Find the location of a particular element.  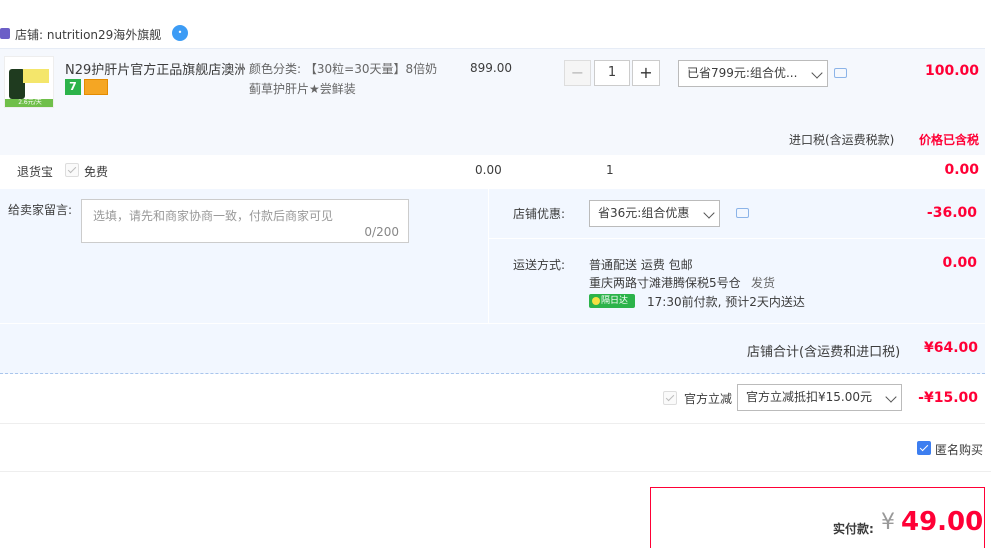

shop-discount-select: 省36元:组合优惠 is located at coordinates (654, 213).